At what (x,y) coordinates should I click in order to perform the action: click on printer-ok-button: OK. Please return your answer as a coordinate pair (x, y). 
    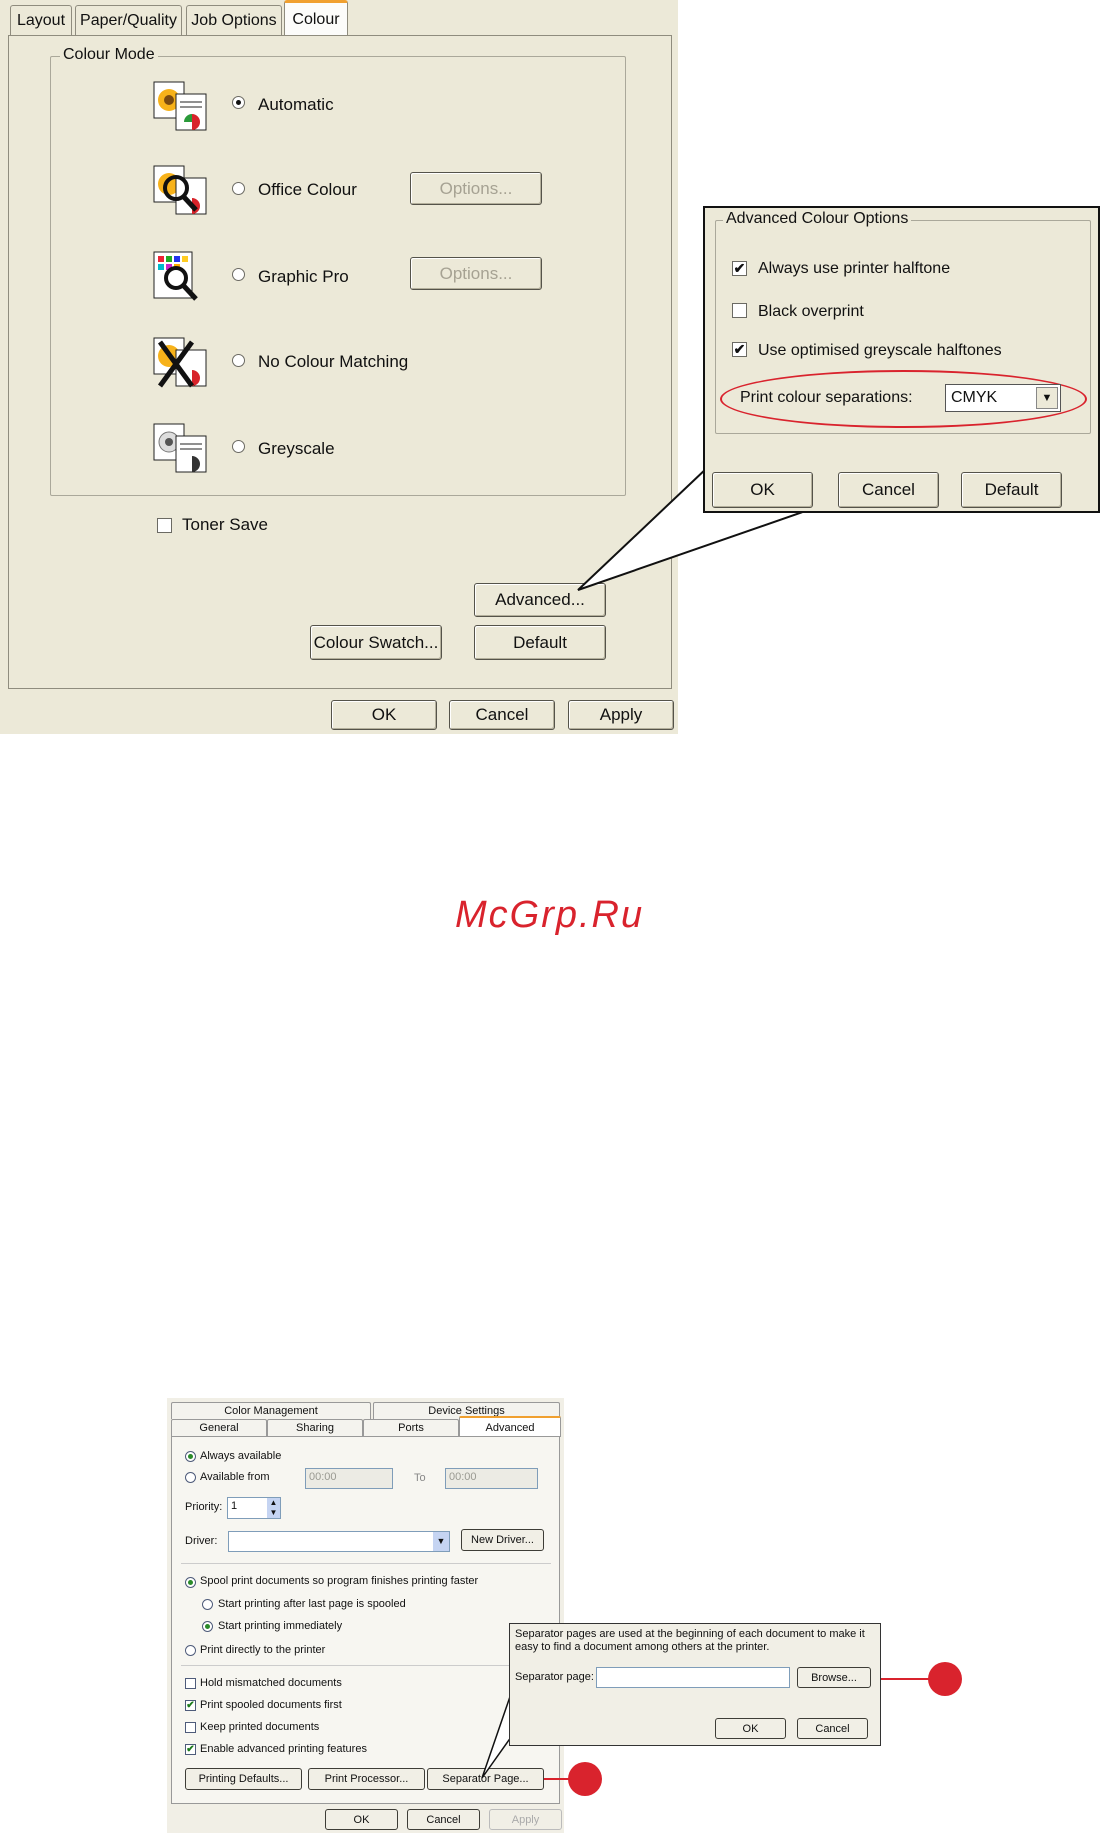
    Looking at the image, I should click on (361, 1819).